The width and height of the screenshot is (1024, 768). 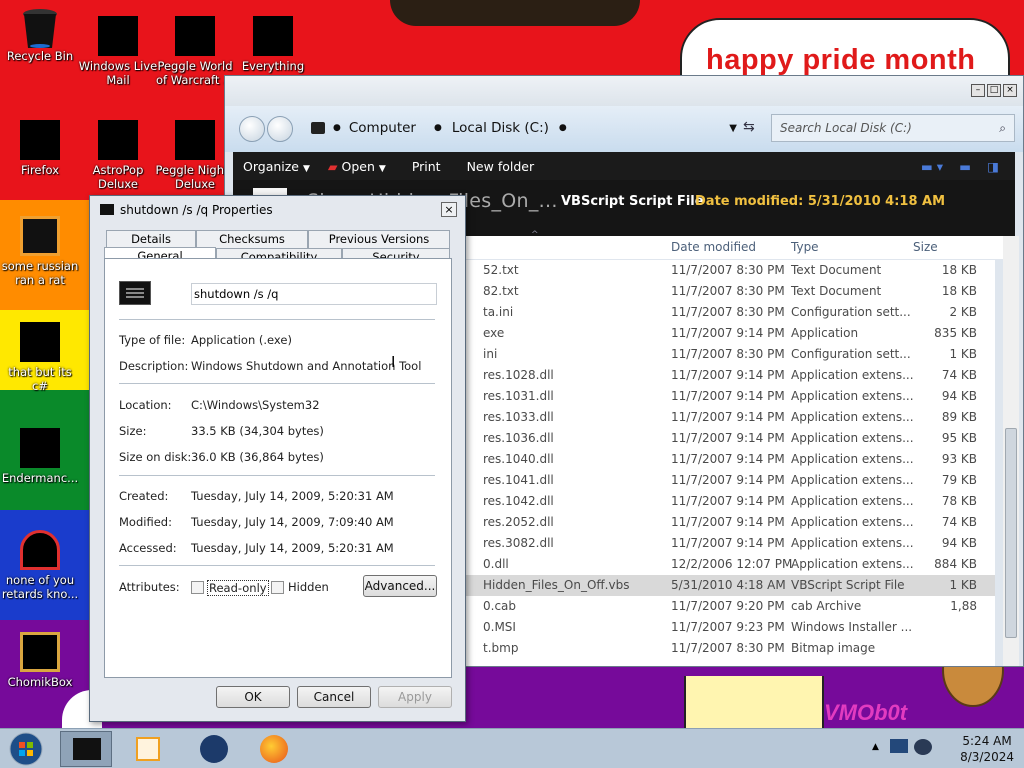 What do you see at coordinates (40, 251) in the screenshot?
I see `desktop-icon-russian-rat: some russian ran a rat` at bounding box center [40, 251].